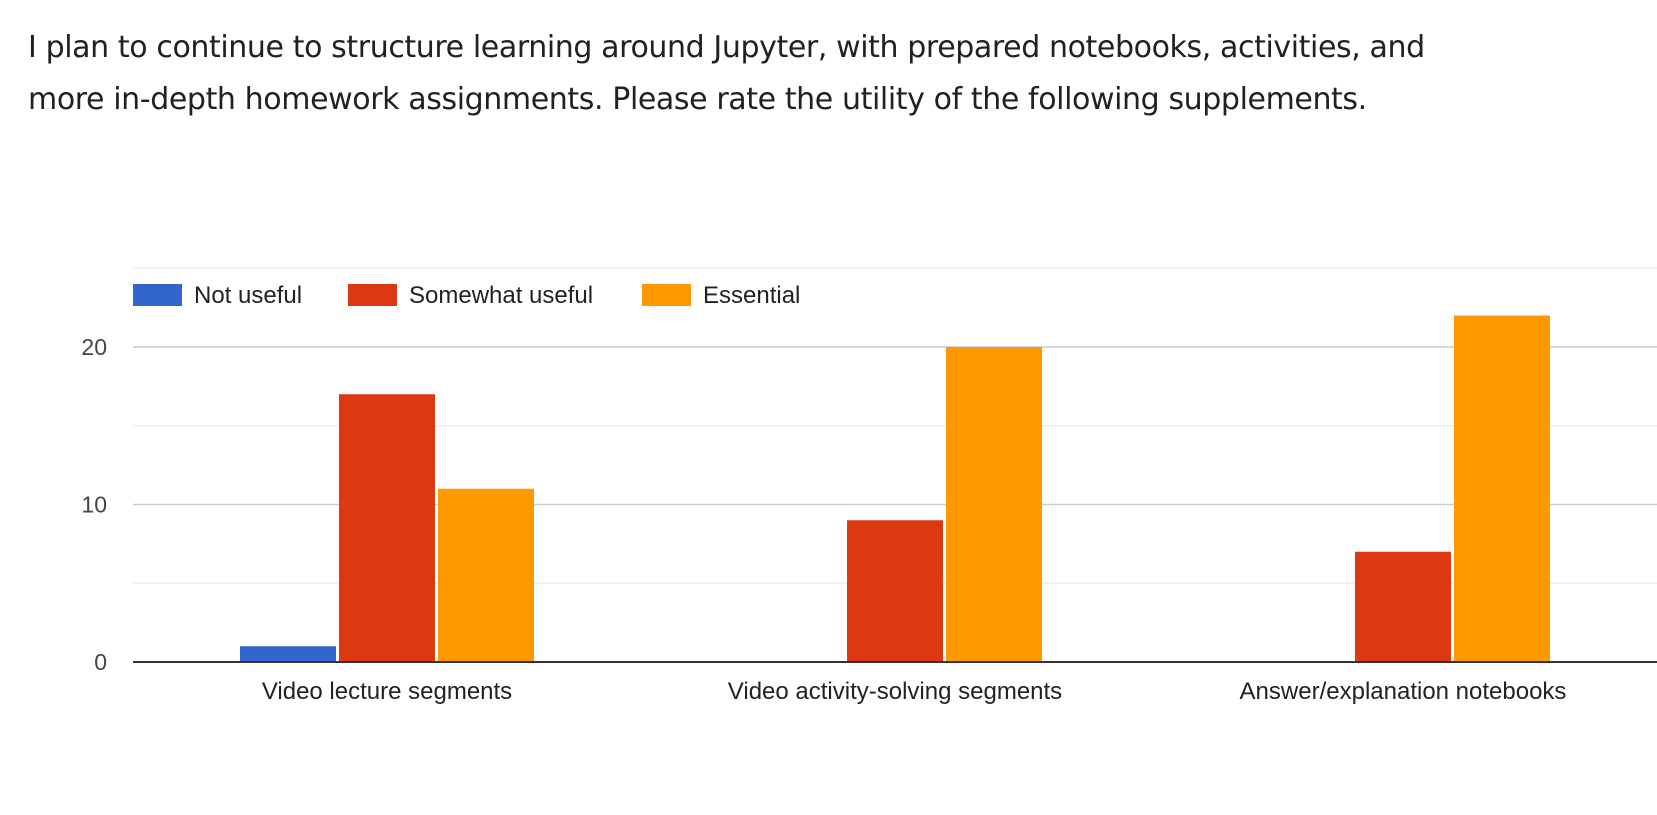 The height and width of the screenshot is (815, 1657). I want to click on y-tick-label: 10, so click(94, 505).